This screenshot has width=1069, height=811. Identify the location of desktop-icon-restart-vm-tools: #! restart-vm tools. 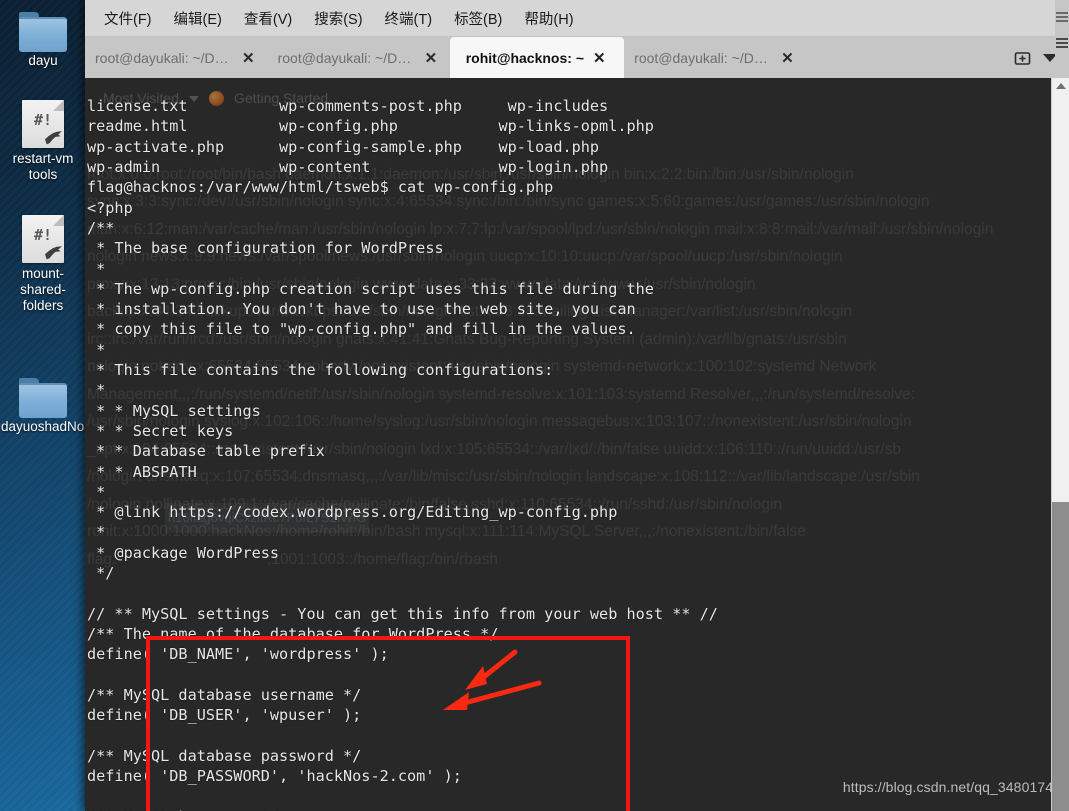
(43, 141).